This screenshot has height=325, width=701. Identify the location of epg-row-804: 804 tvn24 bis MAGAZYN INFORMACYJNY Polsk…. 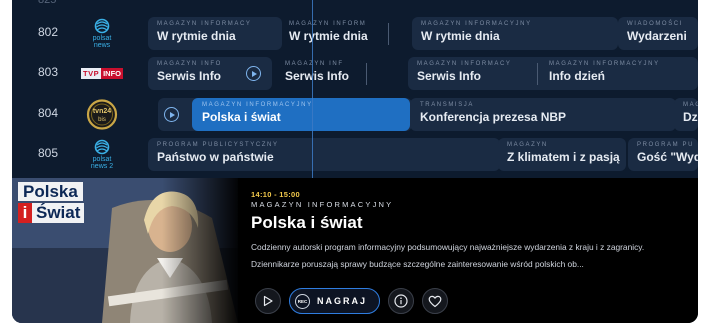
(355, 114).